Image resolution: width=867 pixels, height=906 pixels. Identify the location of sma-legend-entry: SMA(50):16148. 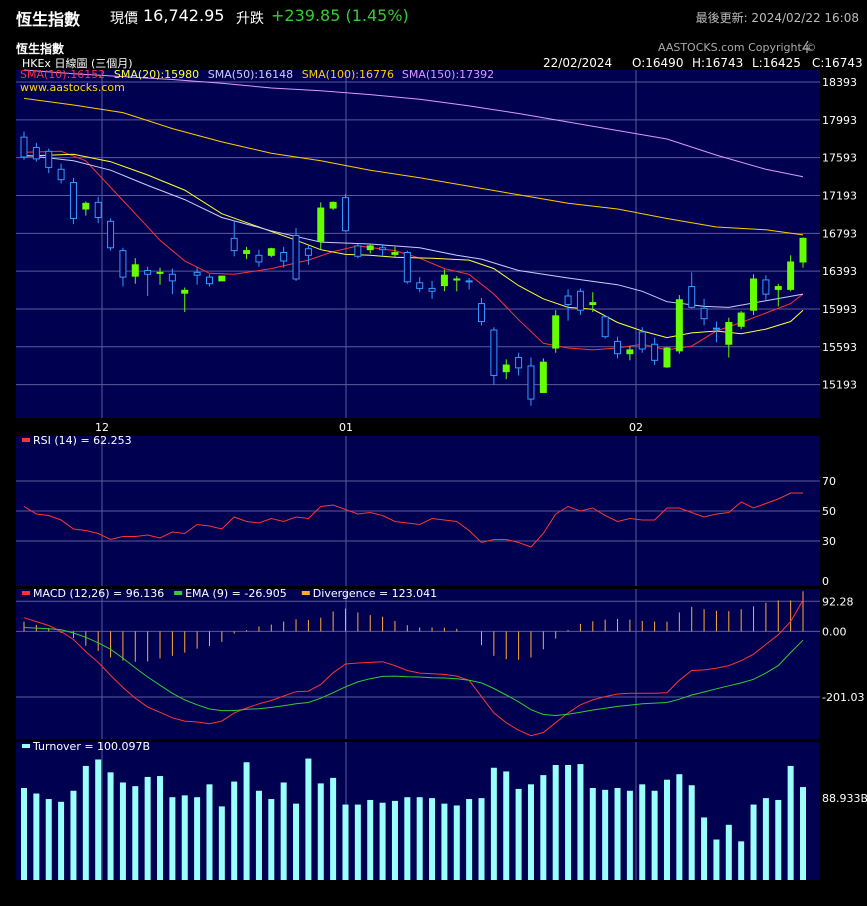
(250, 74).